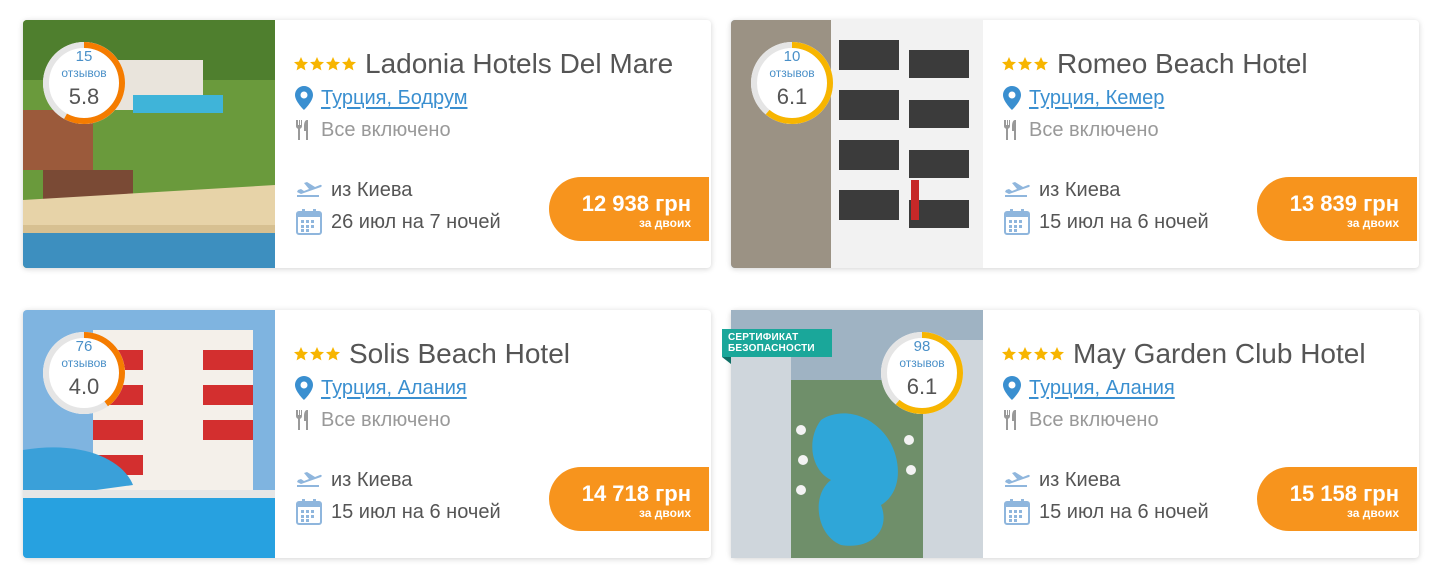 The height and width of the screenshot is (574, 1440). I want to click on hotel-photo: 76 отзывов 4.0, so click(149, 434).